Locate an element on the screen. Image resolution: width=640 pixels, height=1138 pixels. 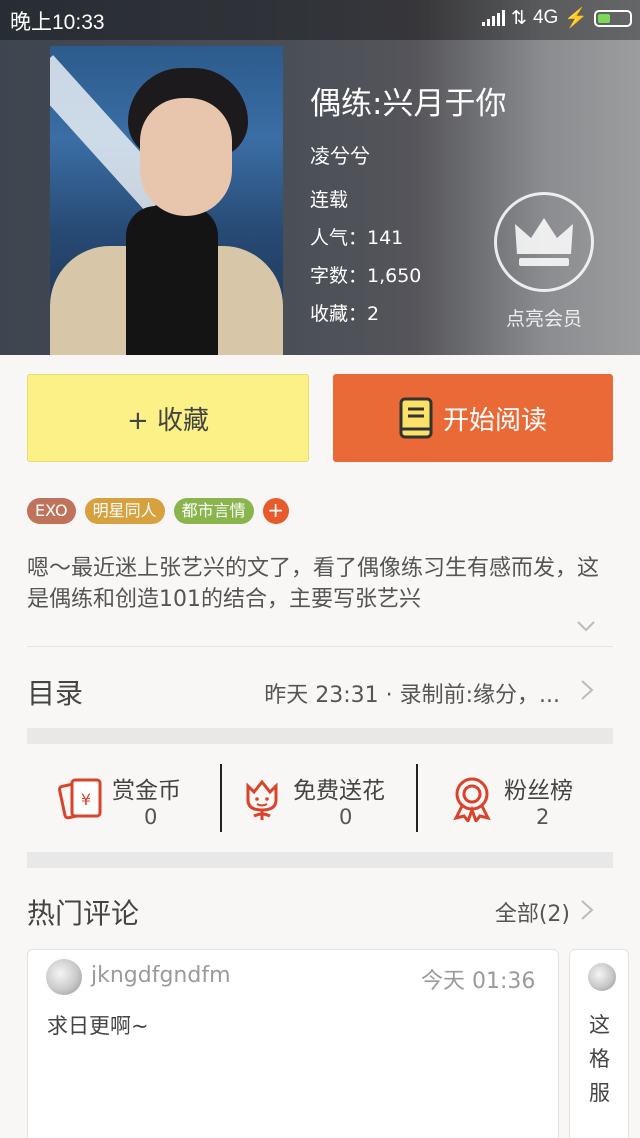
charging-icon: ⚡ is located at coordinates (576, 18).